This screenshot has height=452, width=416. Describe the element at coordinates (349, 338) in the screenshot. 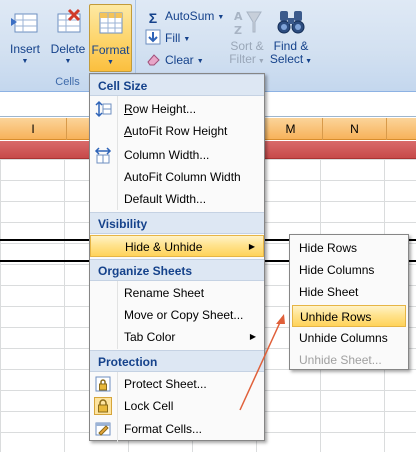

I see `unhide-columns-item: Unhide Columns` at that location.